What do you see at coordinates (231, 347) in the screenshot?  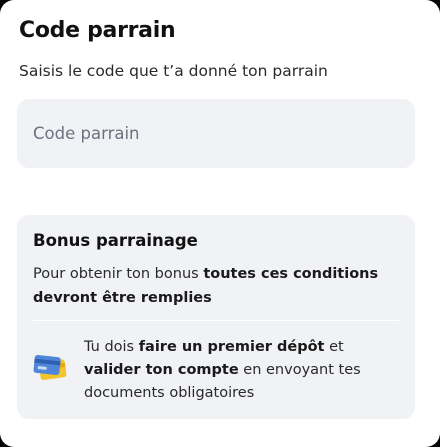 I see `condition-bold-deposit: faire un premier dépôt` at bounding box center [231, 347].